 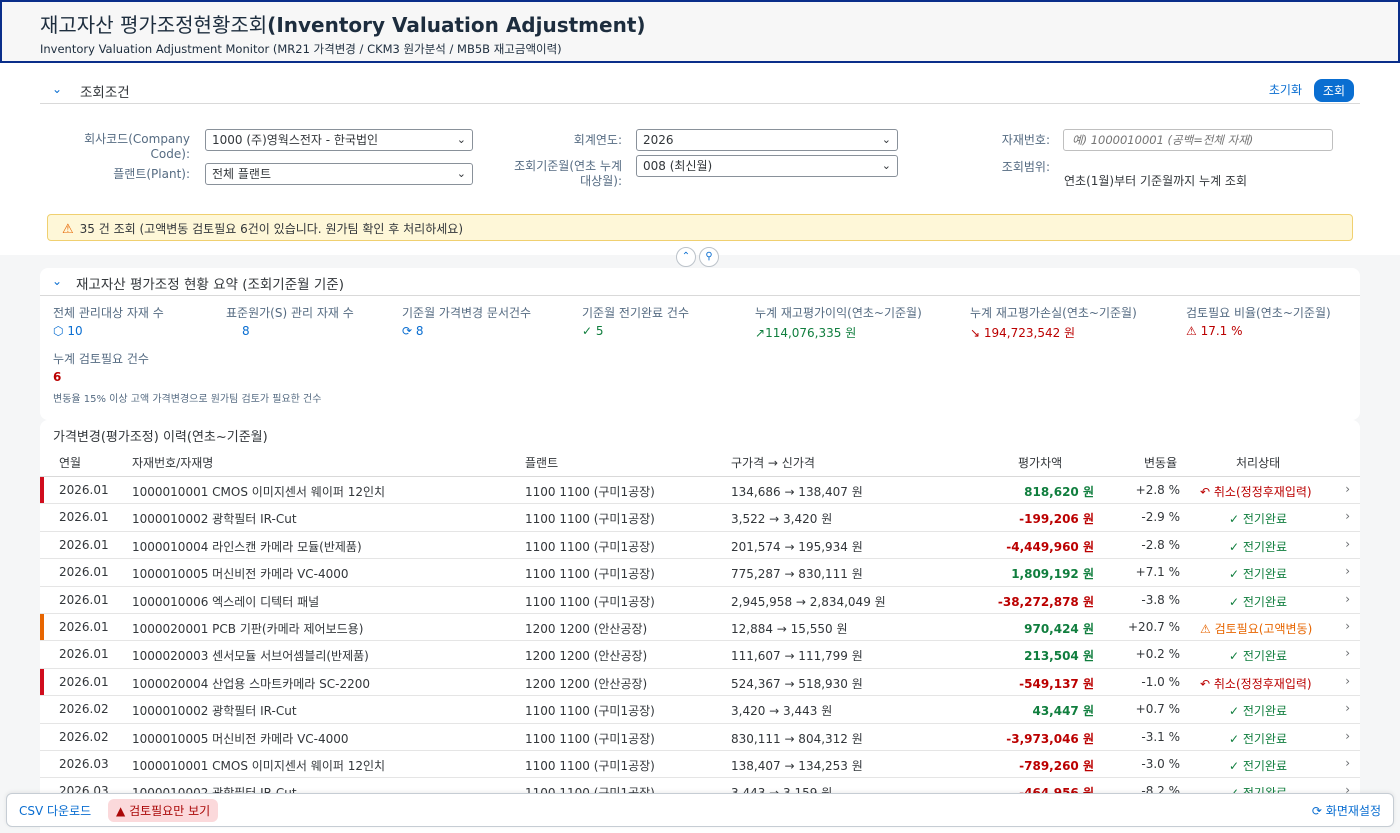 I want to click on cell-status: ⚠ 검토필요(고액변동), so click(x=1256, y=628).